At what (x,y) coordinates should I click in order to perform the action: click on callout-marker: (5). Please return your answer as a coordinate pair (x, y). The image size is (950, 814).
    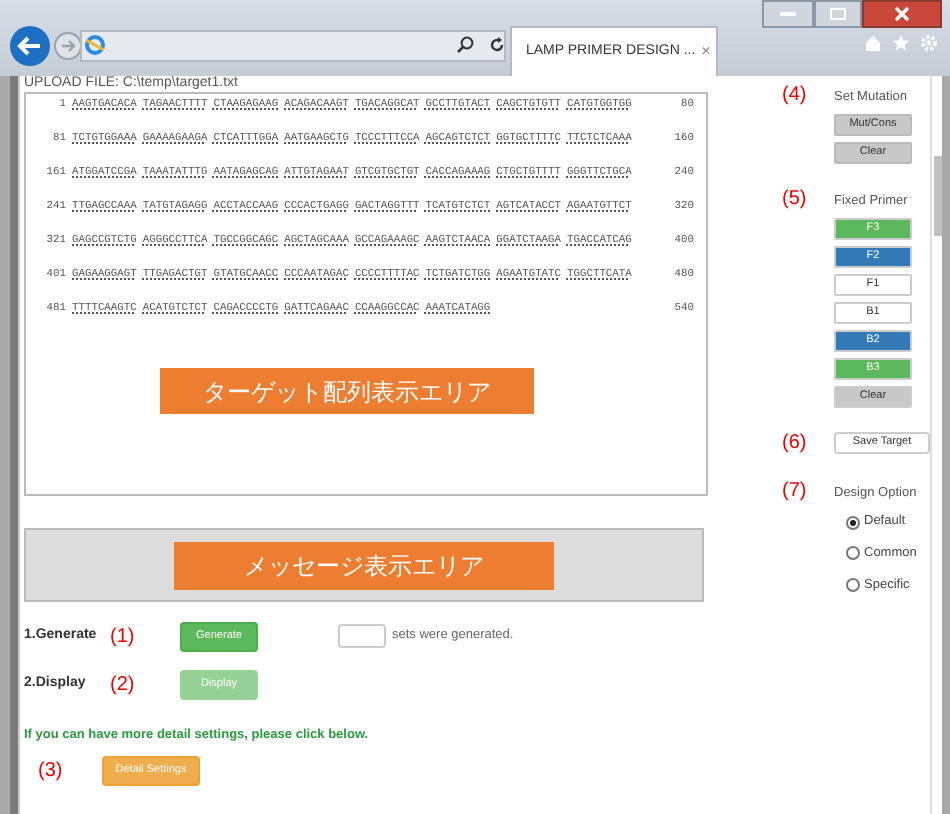
    Looking at the image, I should click on (795, 200).